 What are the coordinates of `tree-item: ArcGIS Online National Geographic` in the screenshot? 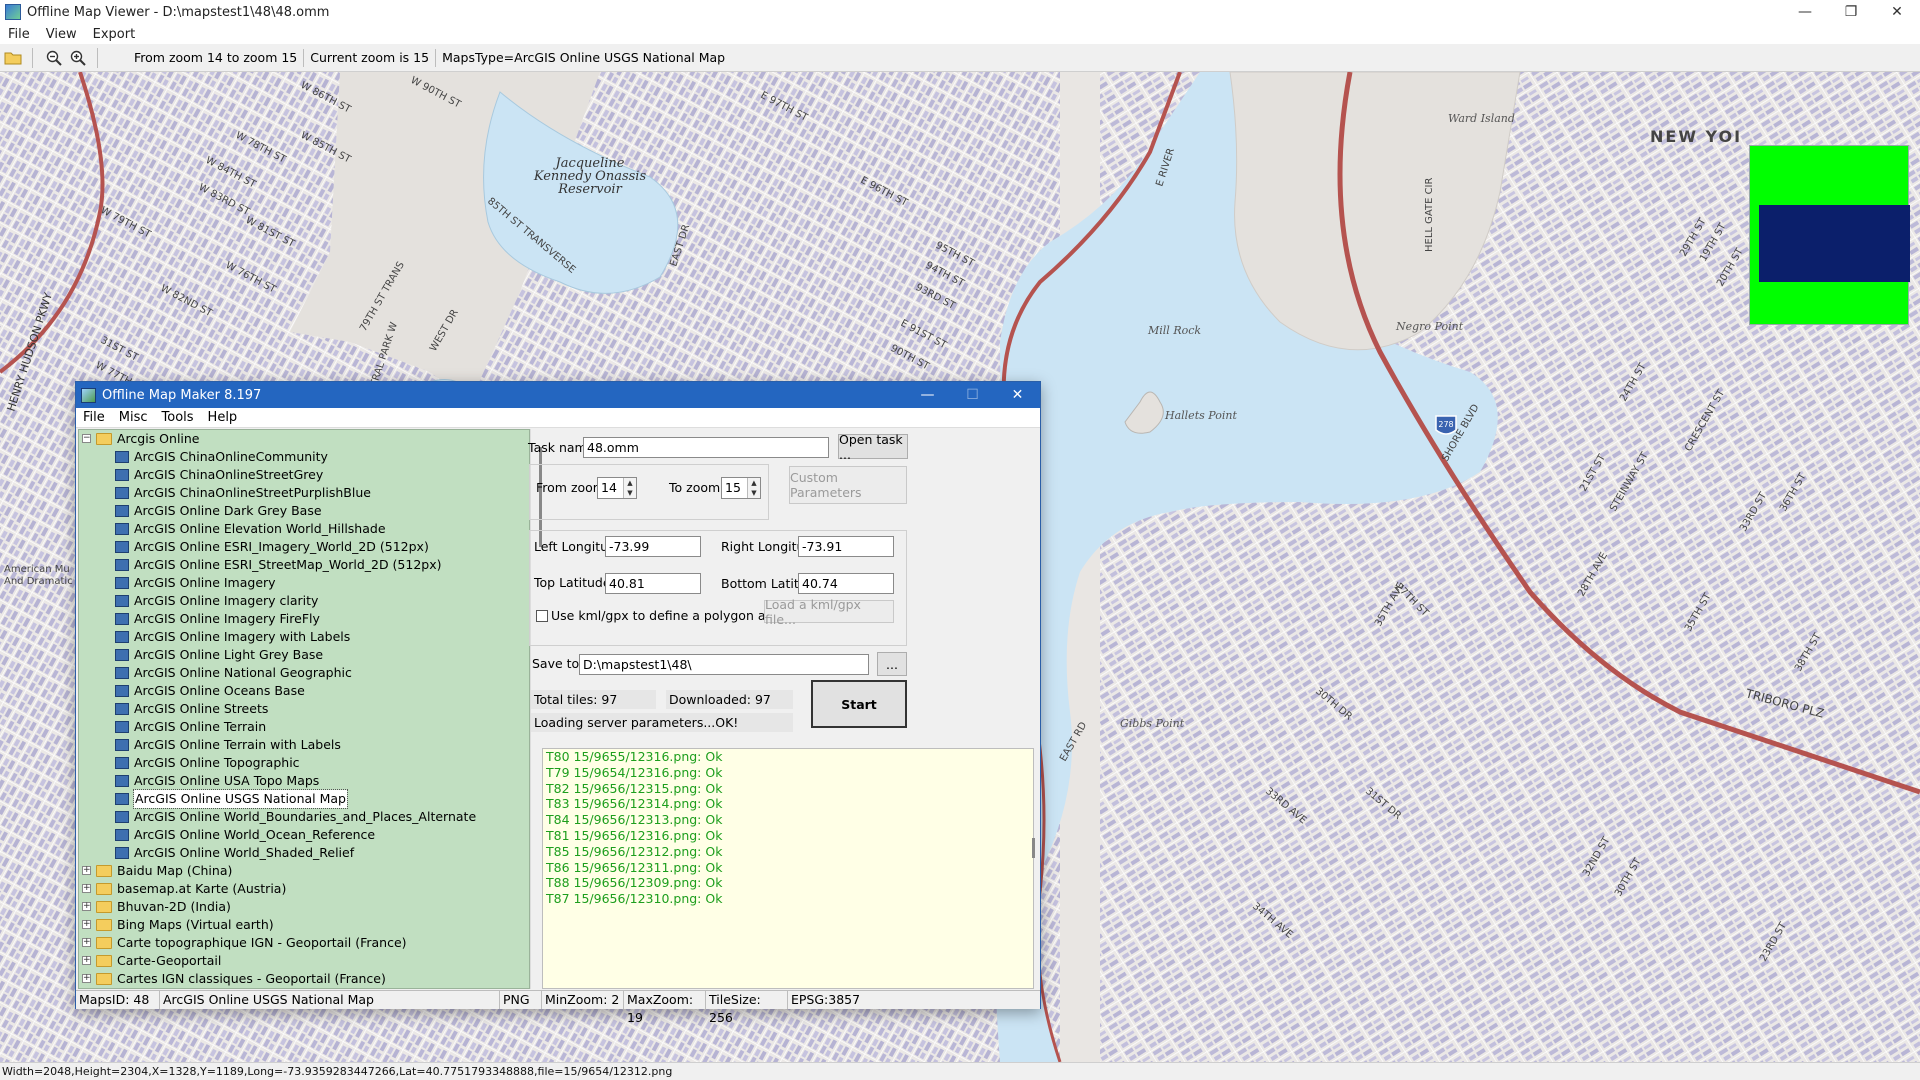 It's located at (304, 673).